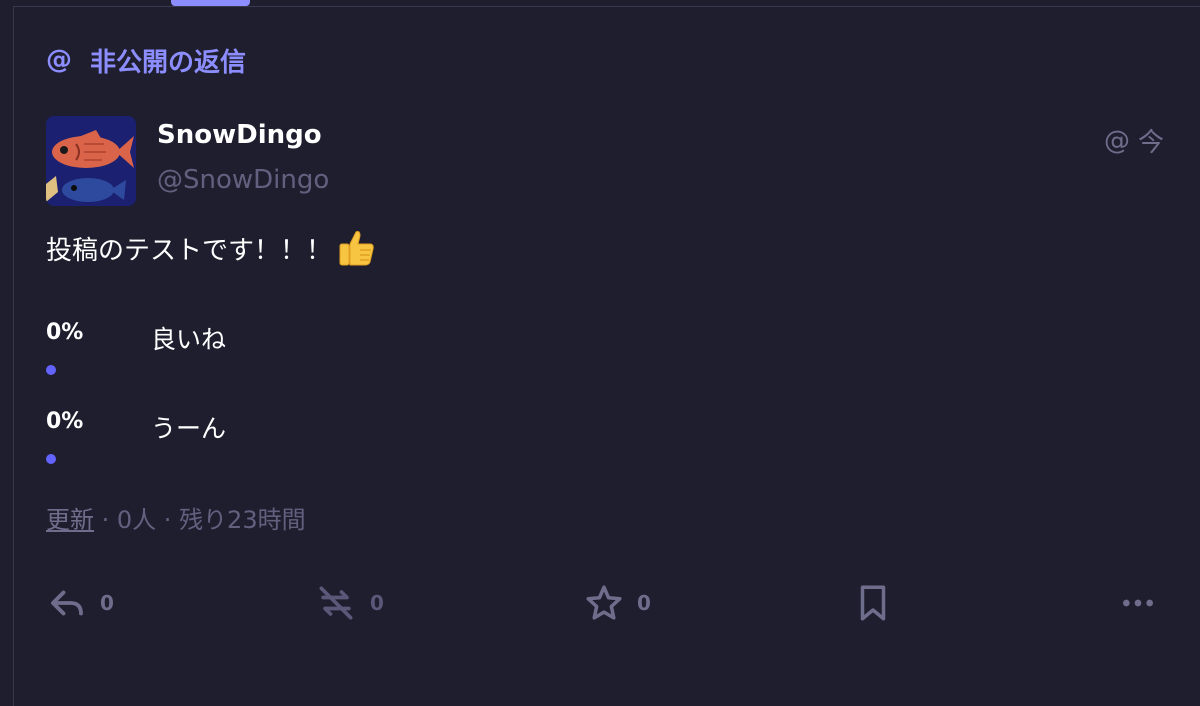 The width and height of the screenshot is (1200, 706). I want to click on private-reply-header: @ 非公開の返信, so click(146, 60).